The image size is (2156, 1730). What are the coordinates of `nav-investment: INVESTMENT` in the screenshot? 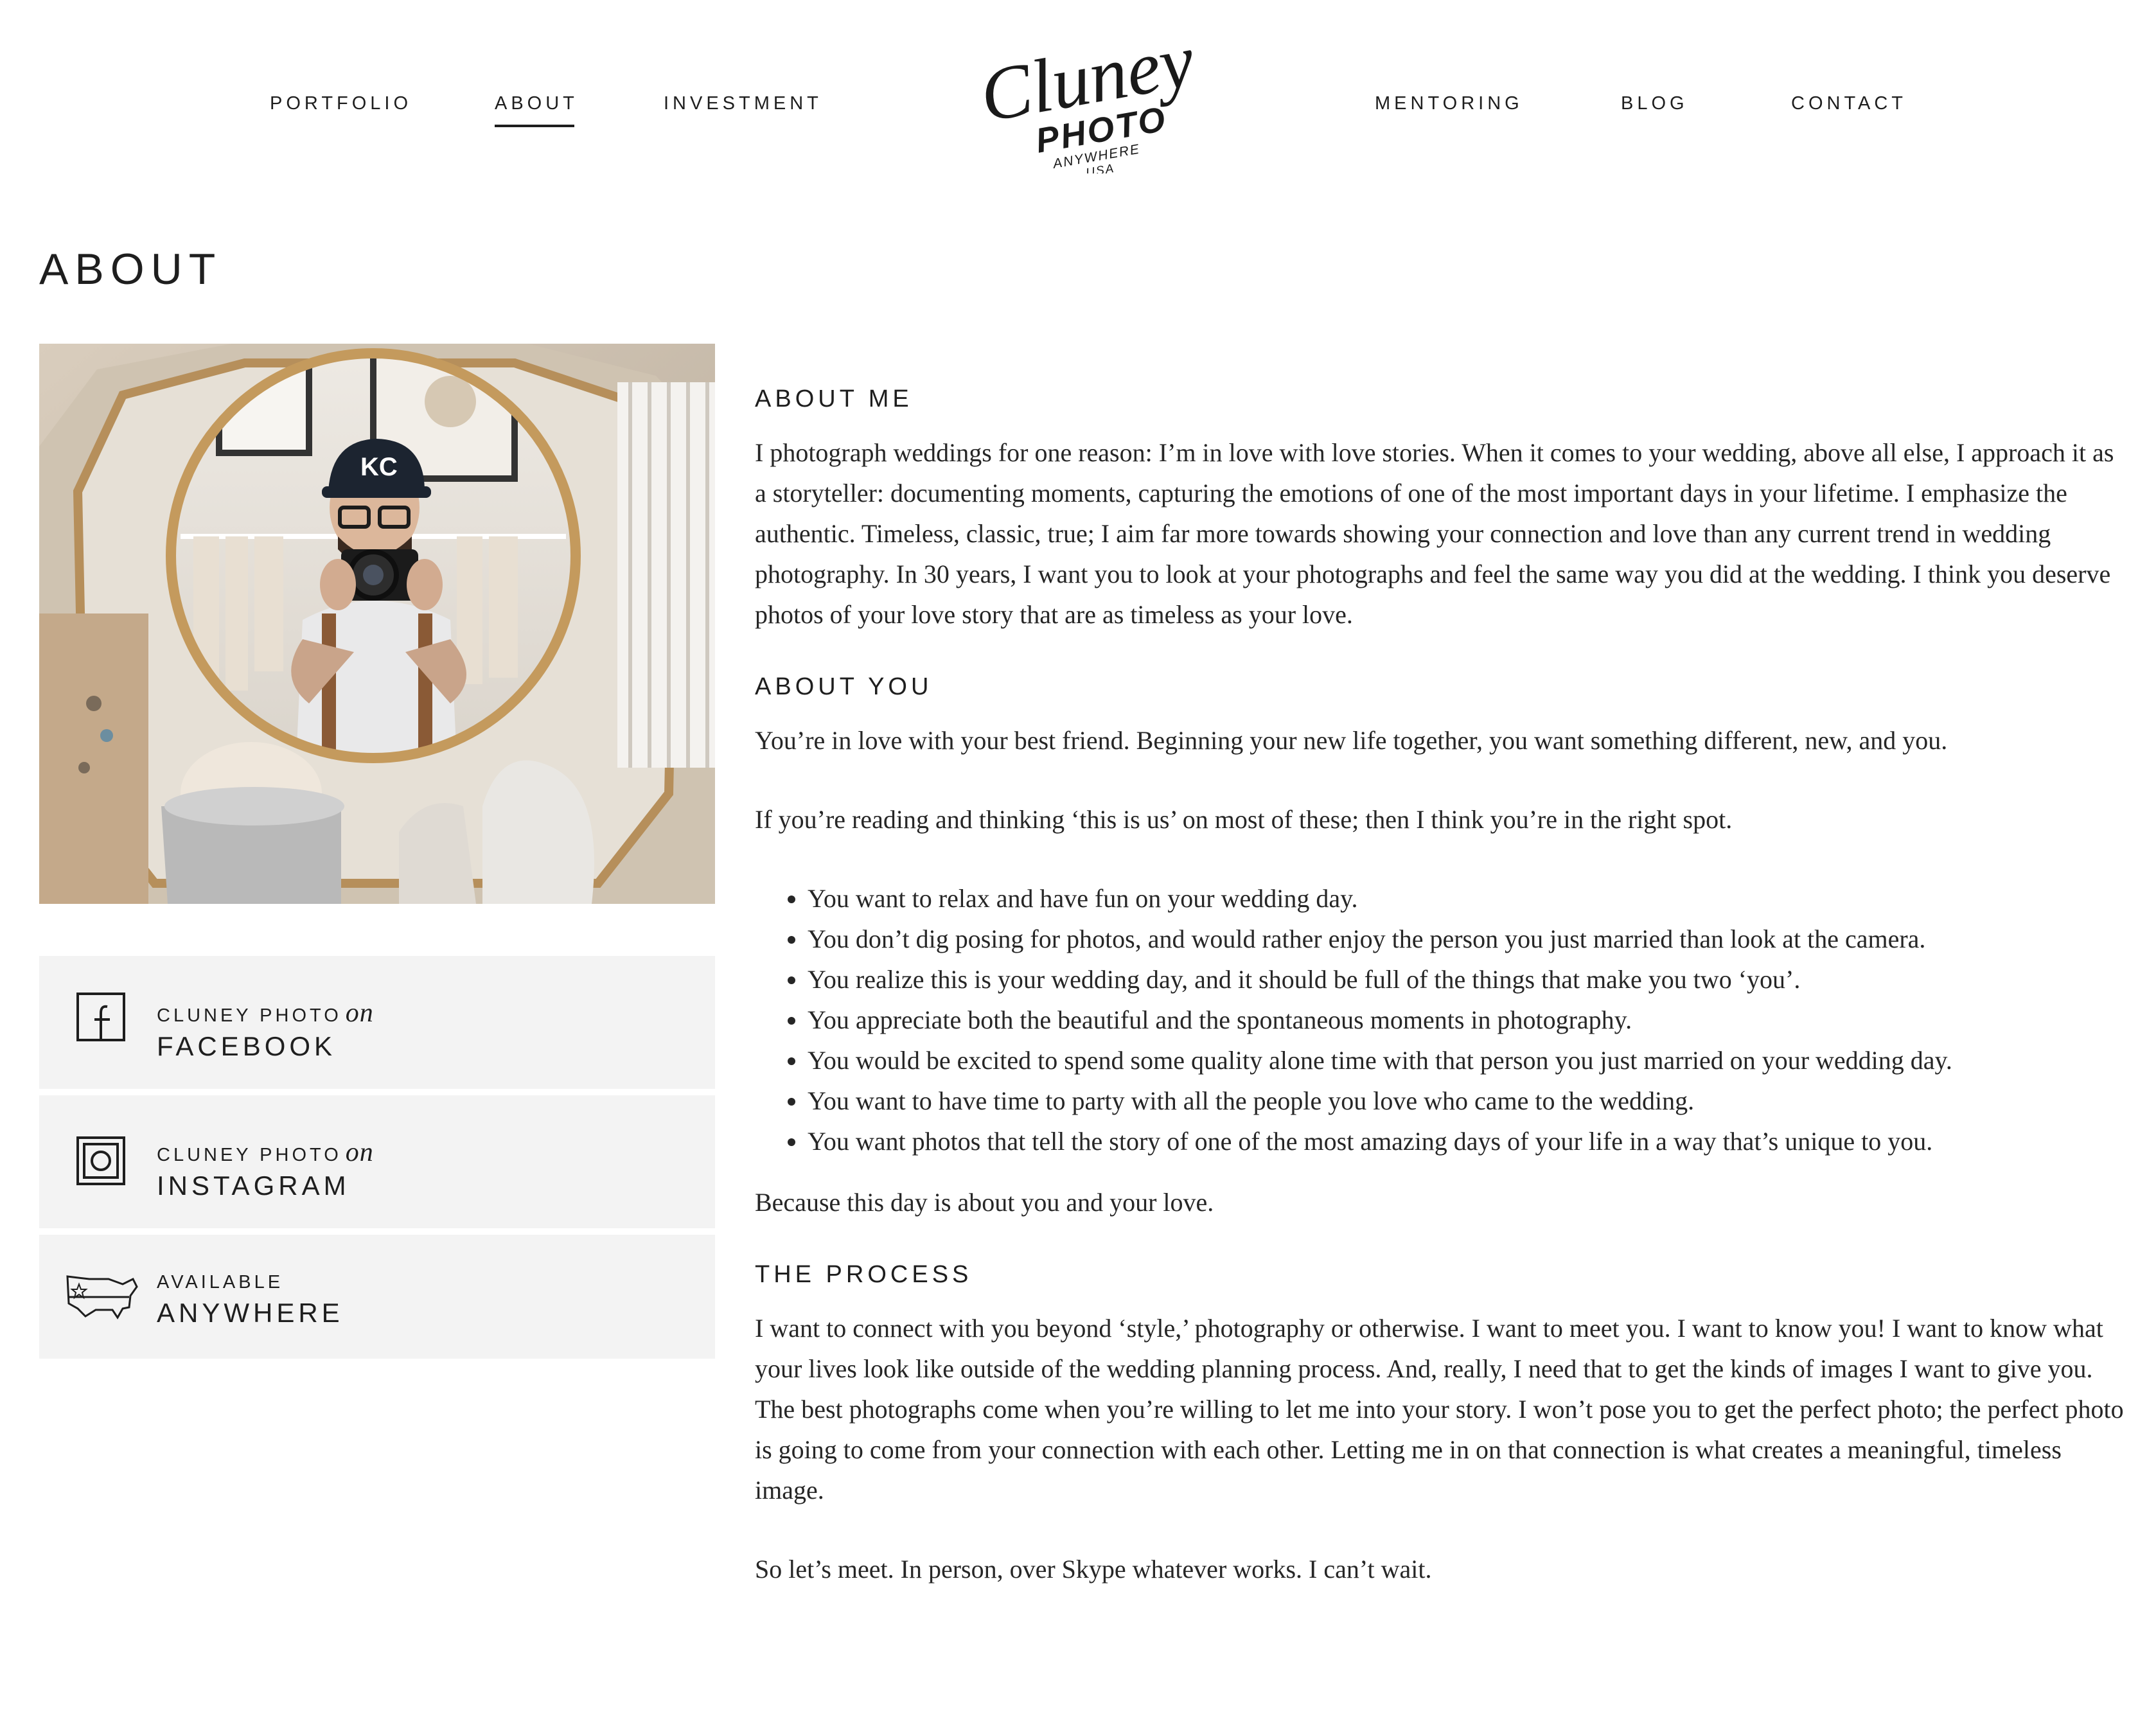 It's located at (743, 103).